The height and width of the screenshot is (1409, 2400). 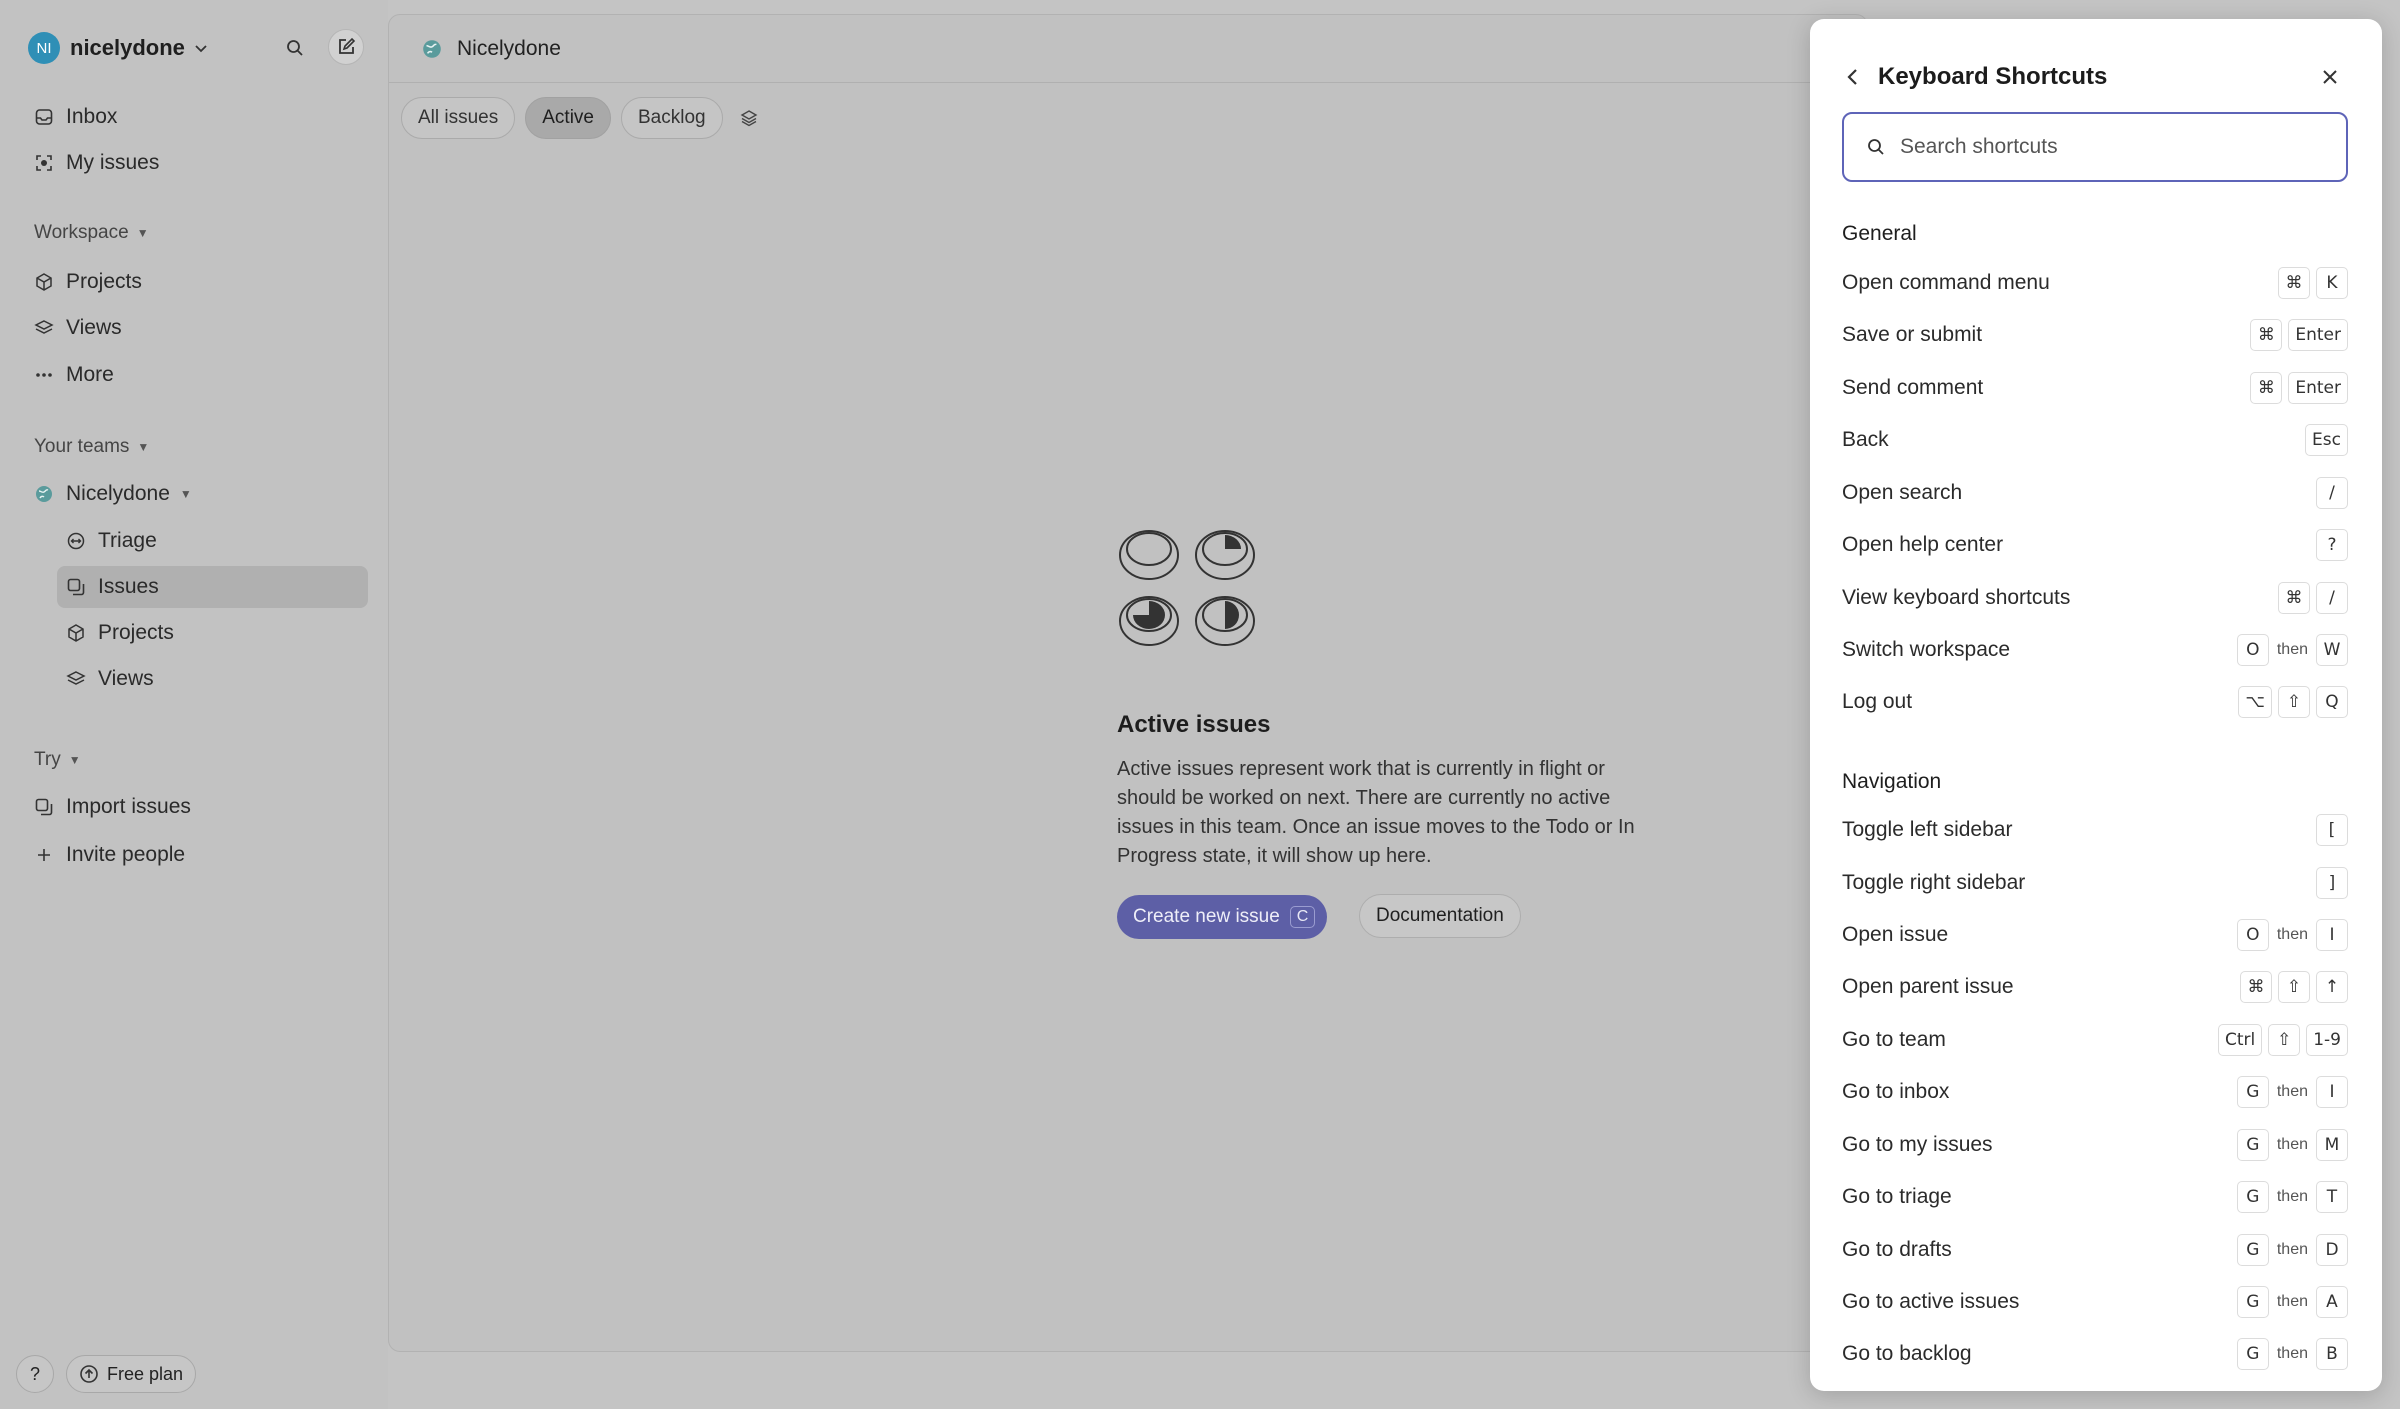 I want to click on shortcut-label: Toggle left sidebar, so click(x=1927, y=829).